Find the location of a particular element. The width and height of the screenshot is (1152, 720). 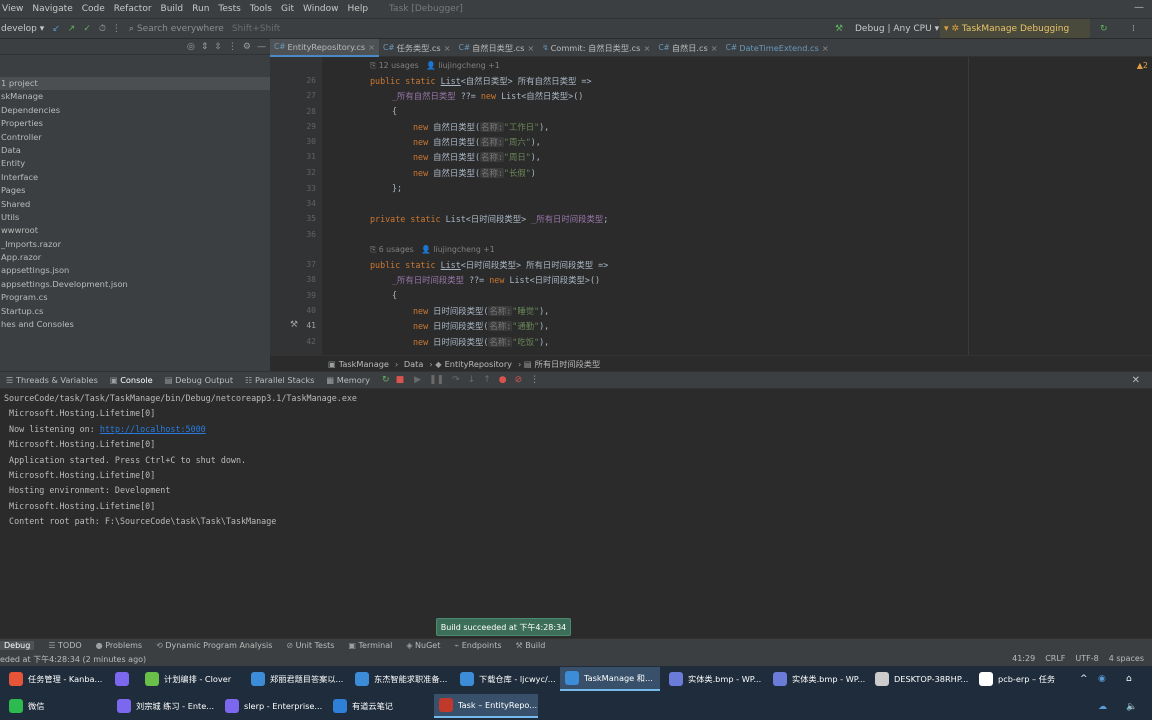

debug-more-icon: ⋮ is located at coordinates (534, 380).